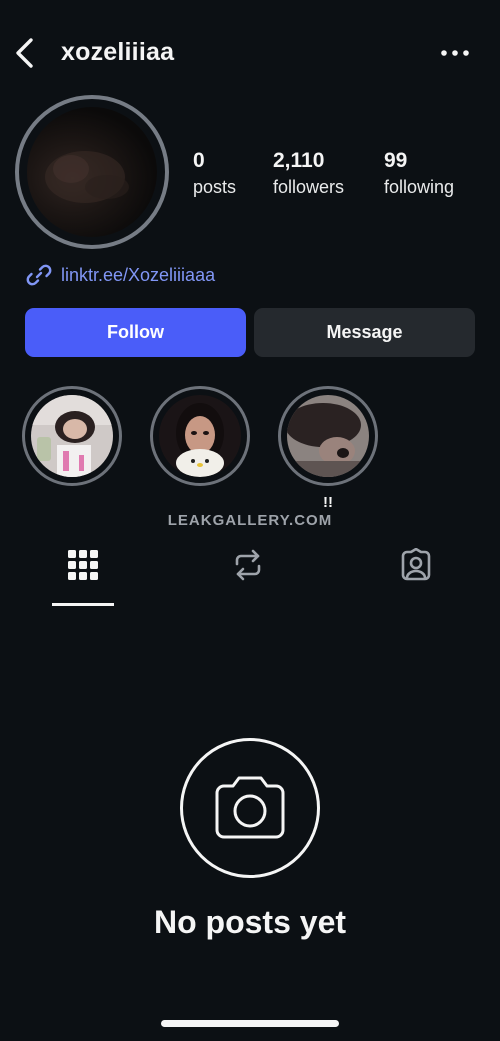  What do you see at coordinates (419, 187) in the screenshot?
I see `following-count-label: following` at bounding box center [419, 187].